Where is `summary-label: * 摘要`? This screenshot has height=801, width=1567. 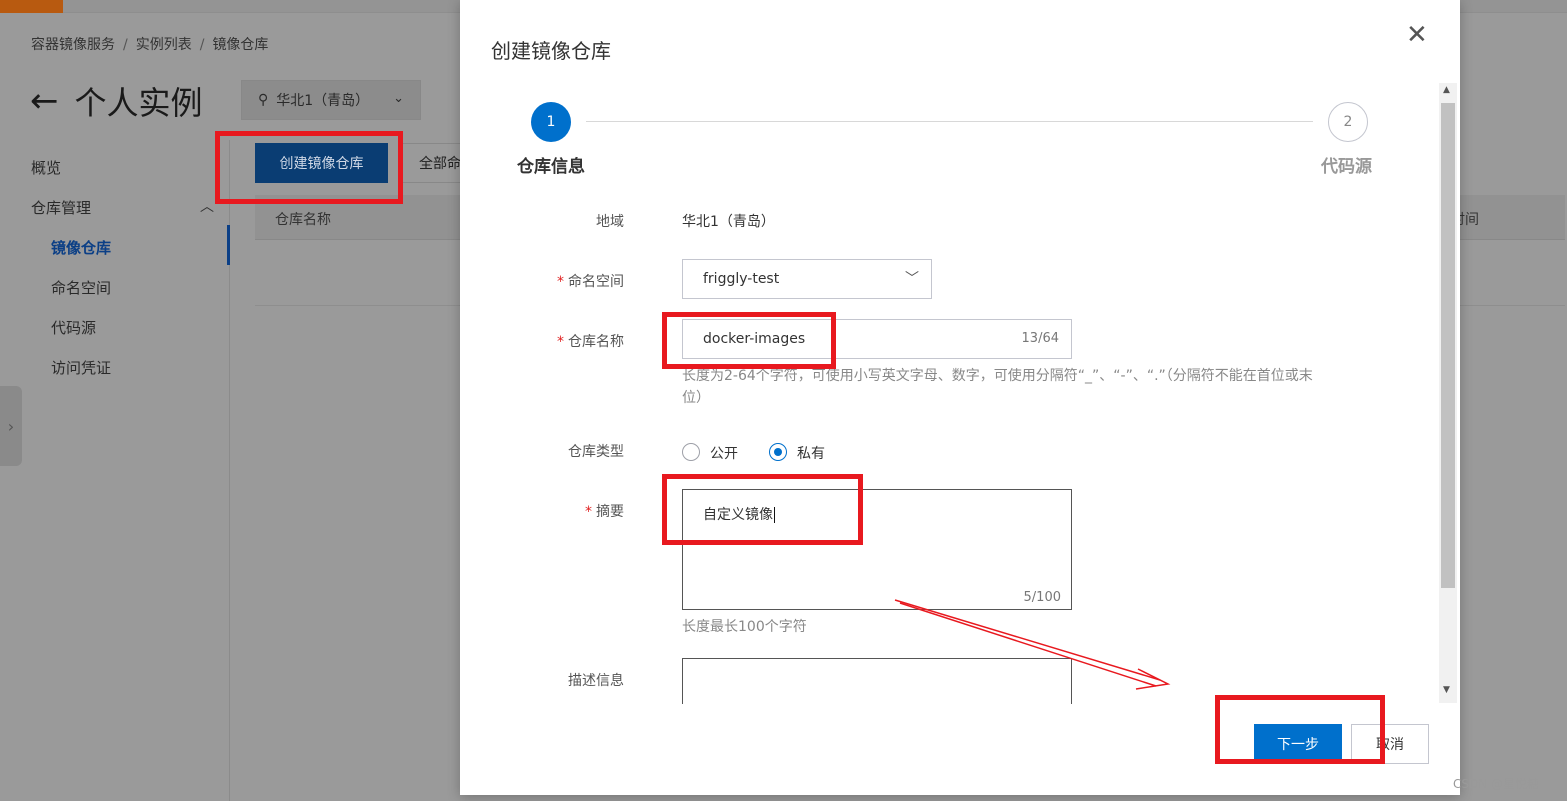 summary-label: * 摘要 is located at coordinates (604, 512).